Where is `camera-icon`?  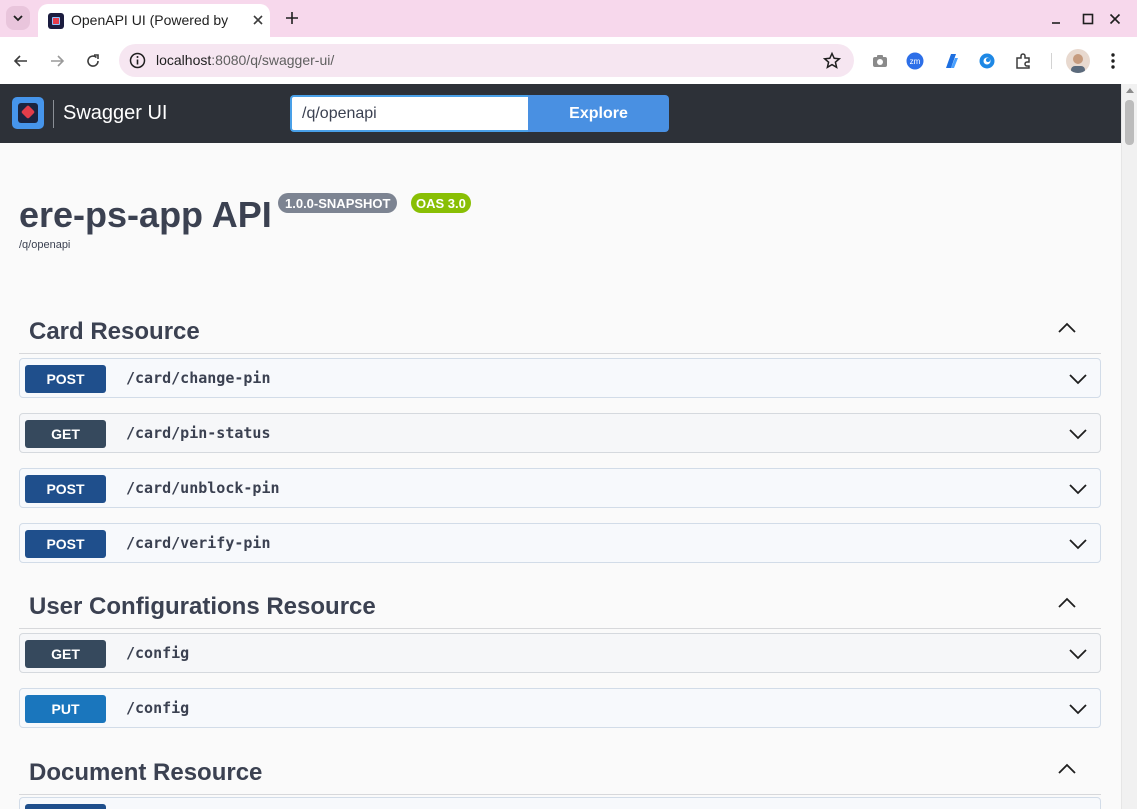 camera-icon is located at coordinates (880, 61).